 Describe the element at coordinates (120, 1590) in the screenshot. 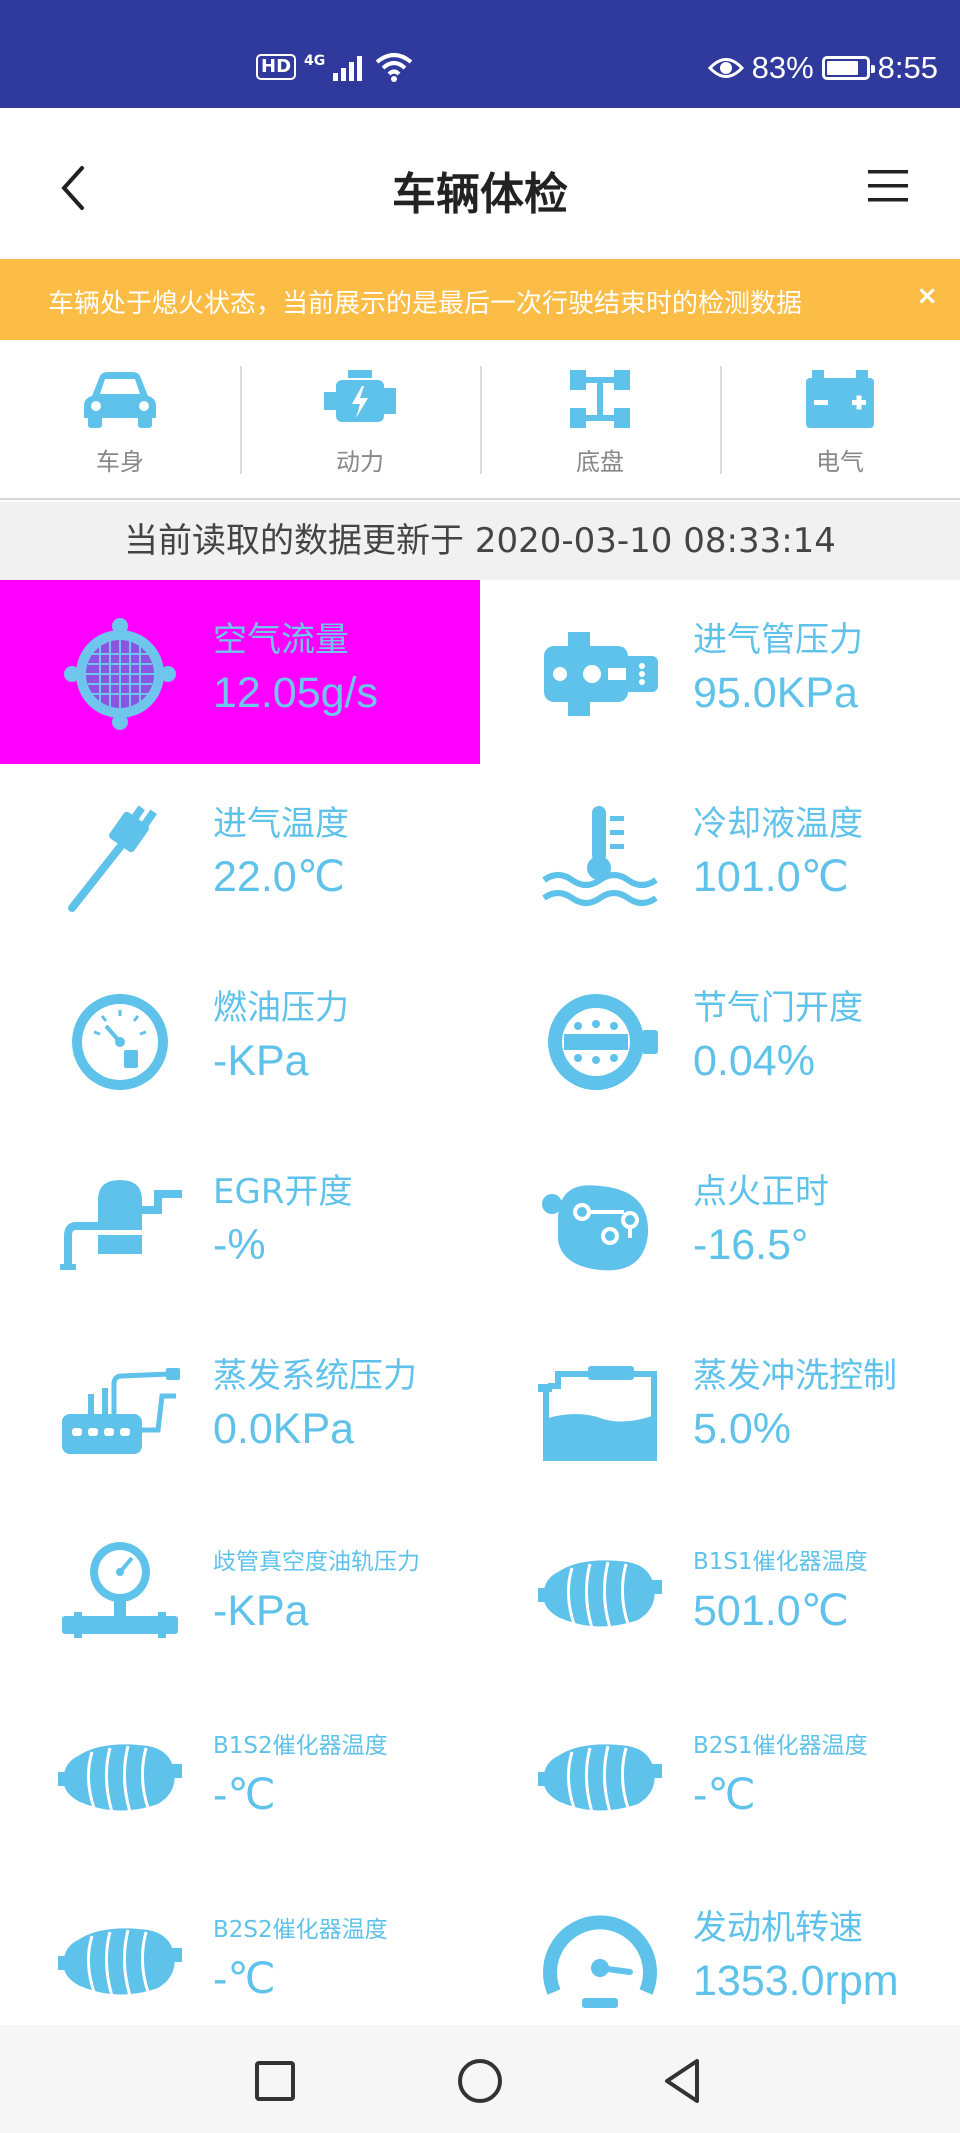

I see `vacuum-gauge-icon` at that location.